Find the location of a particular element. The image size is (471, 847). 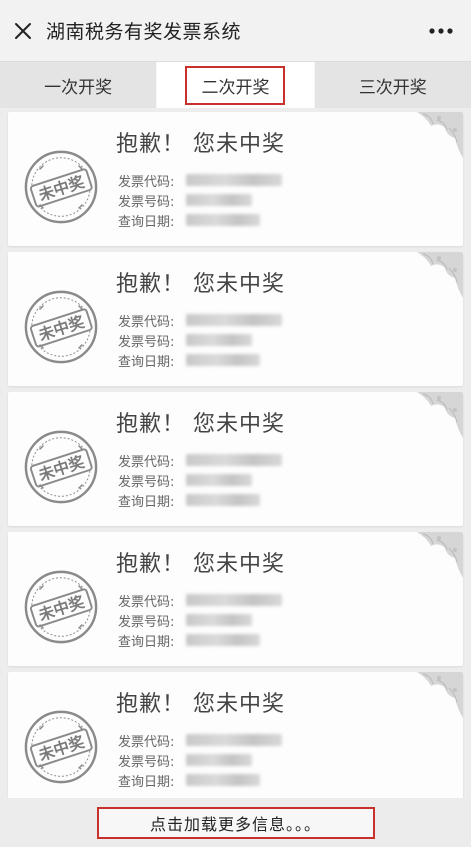

app-title: 湖南税务有奖发票系统 is located at coordinates (144, 32).